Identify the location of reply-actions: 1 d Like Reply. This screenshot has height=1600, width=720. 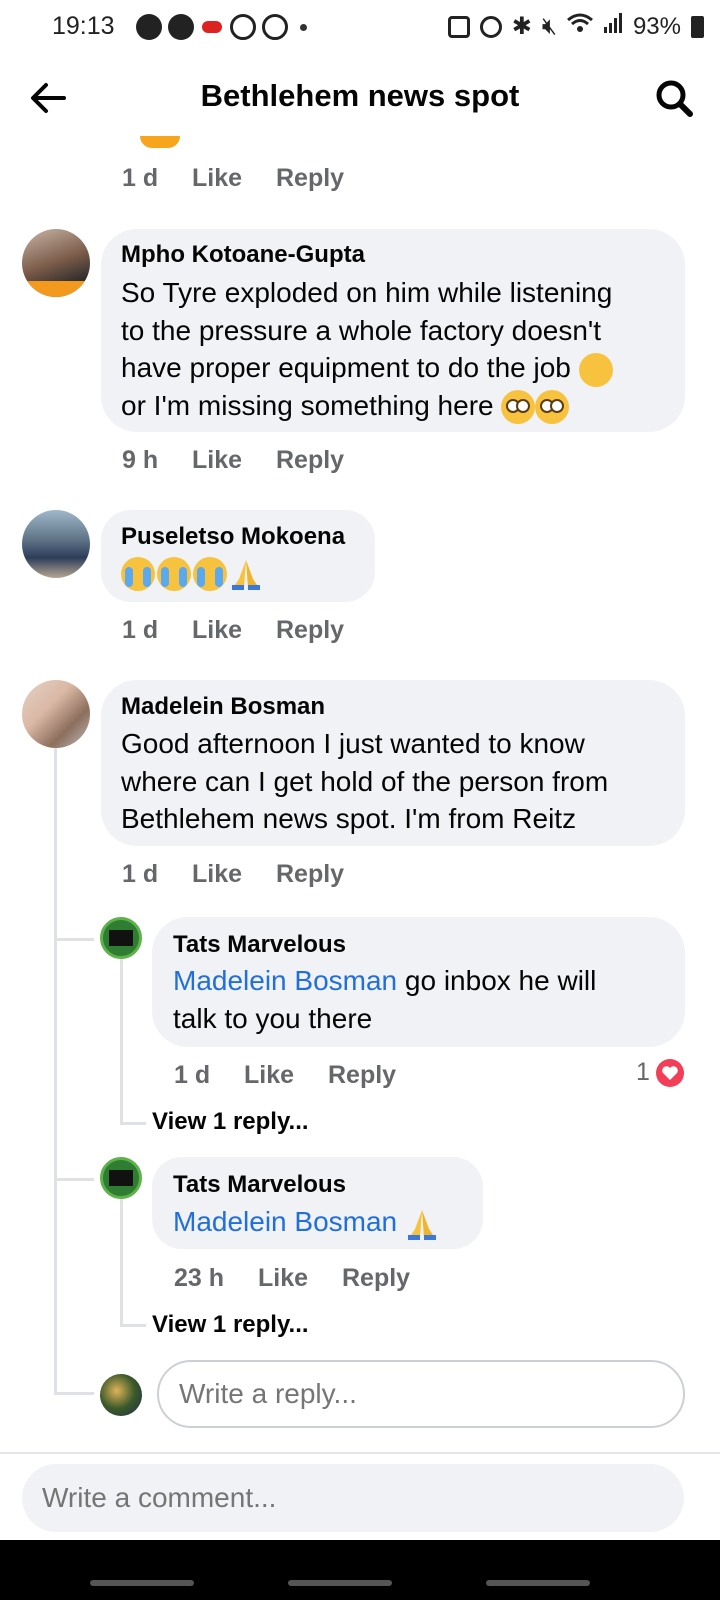
(285, 1075).